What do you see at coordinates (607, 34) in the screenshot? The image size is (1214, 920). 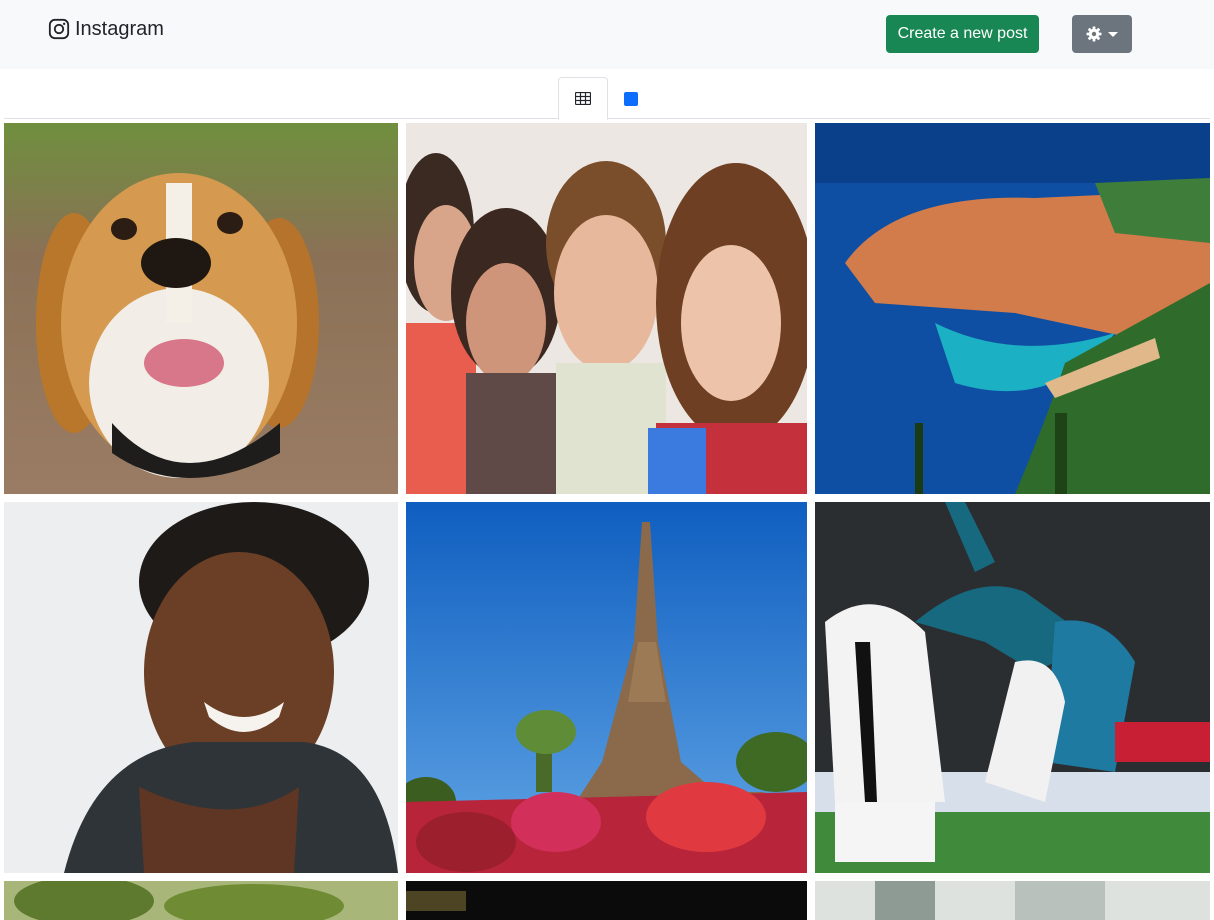 I see `top-navbar: Instagram Create a new post` at bounding box center [607, 34].